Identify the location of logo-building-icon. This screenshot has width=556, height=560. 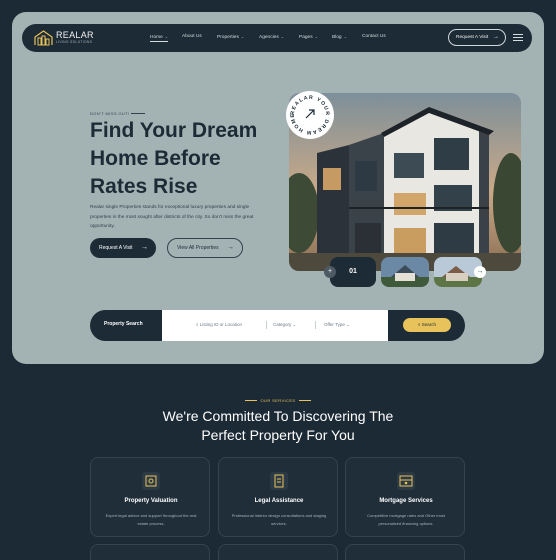
(43, 38).